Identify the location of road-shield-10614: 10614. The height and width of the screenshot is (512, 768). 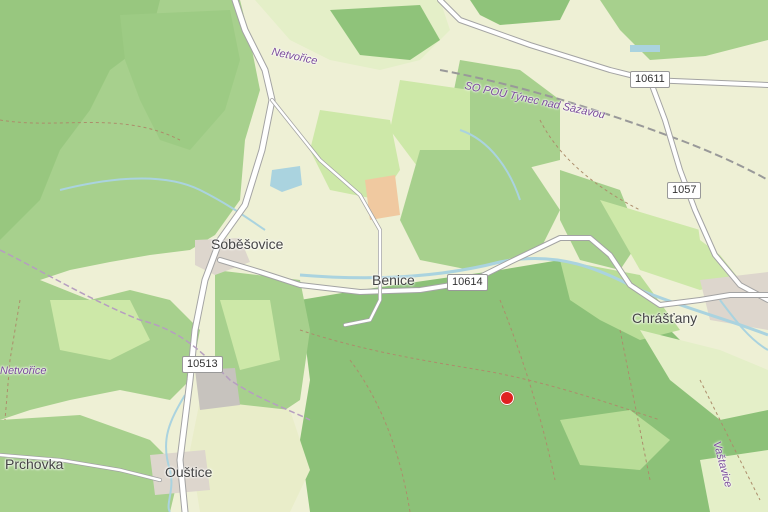
(467, 282).